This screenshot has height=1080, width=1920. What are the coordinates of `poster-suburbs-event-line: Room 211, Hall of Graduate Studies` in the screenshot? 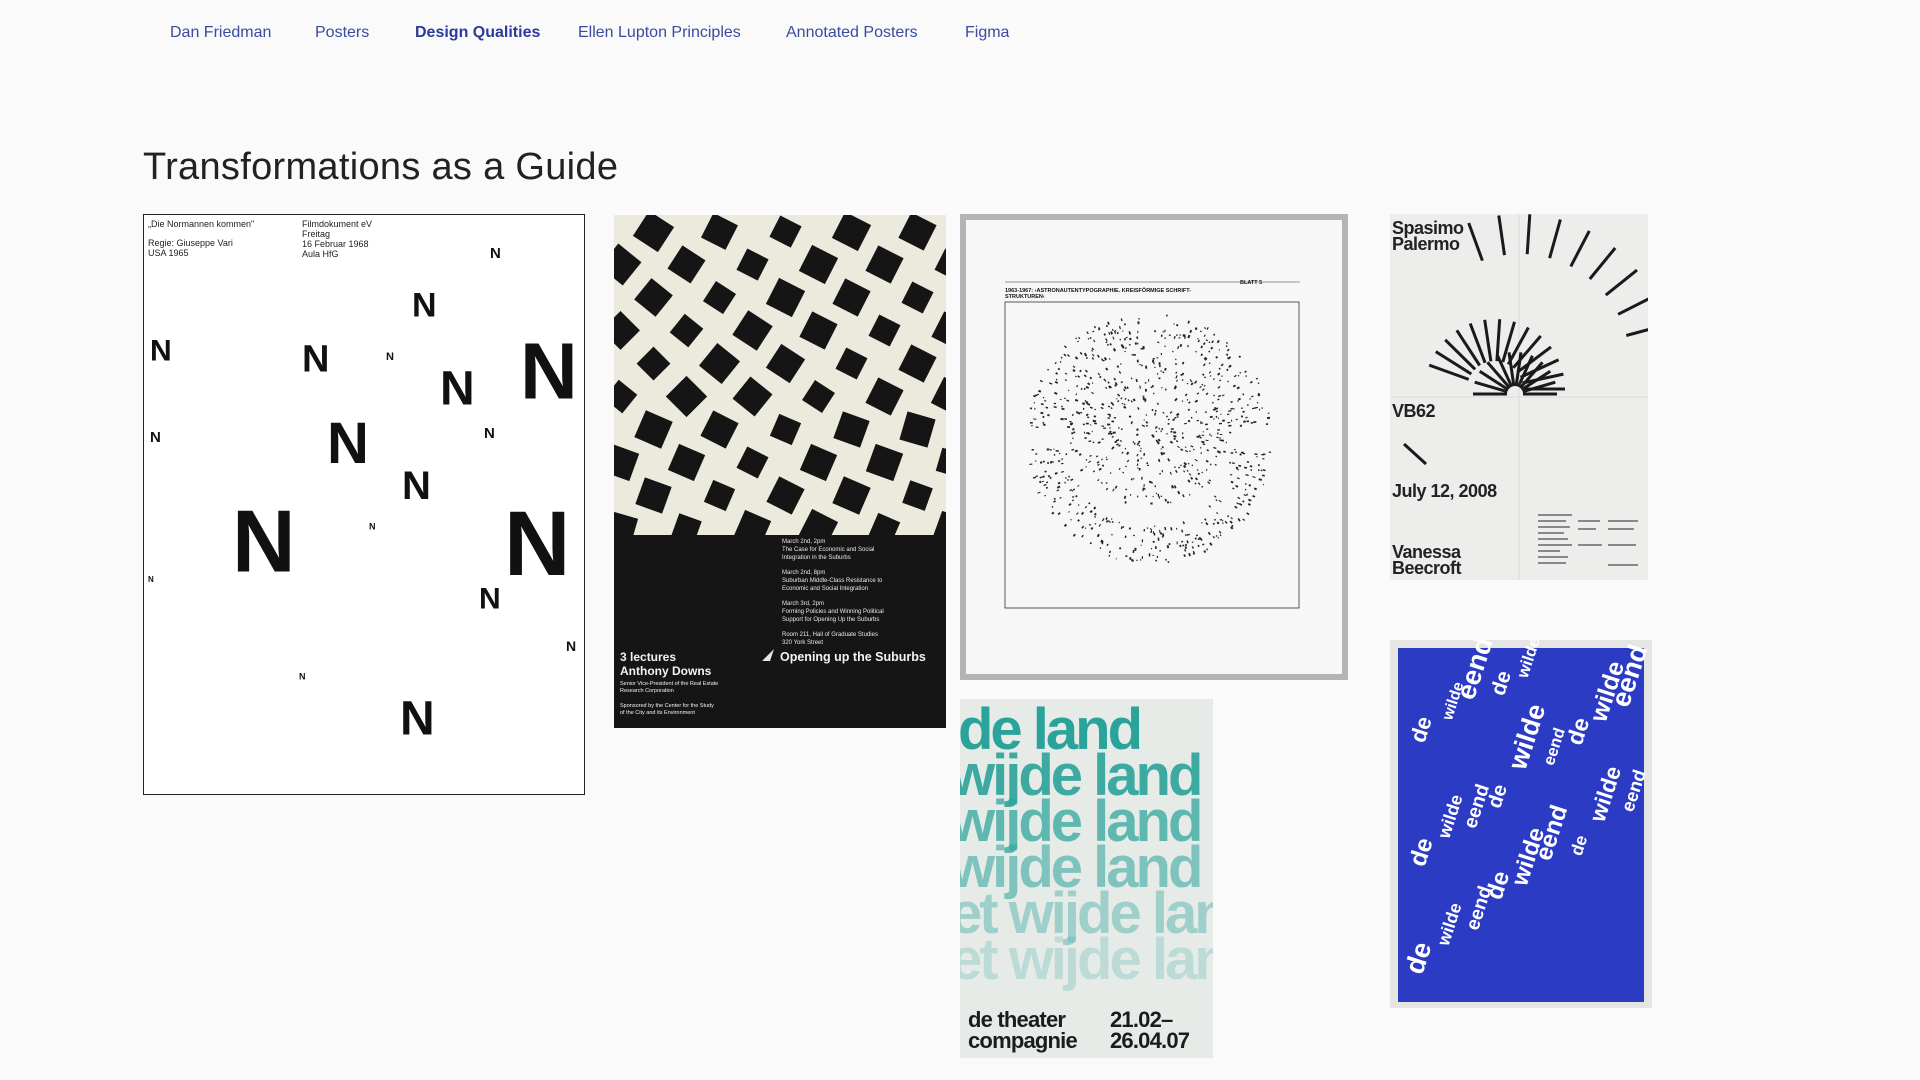 It's located at (830, 635).